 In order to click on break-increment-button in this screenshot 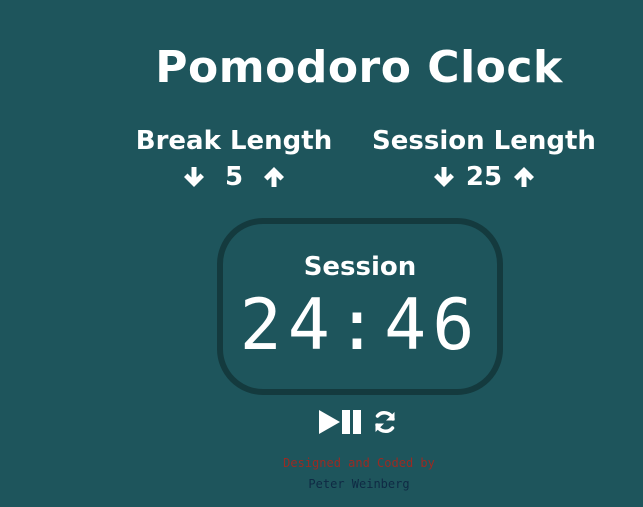, I will do `click(274, 177)`.